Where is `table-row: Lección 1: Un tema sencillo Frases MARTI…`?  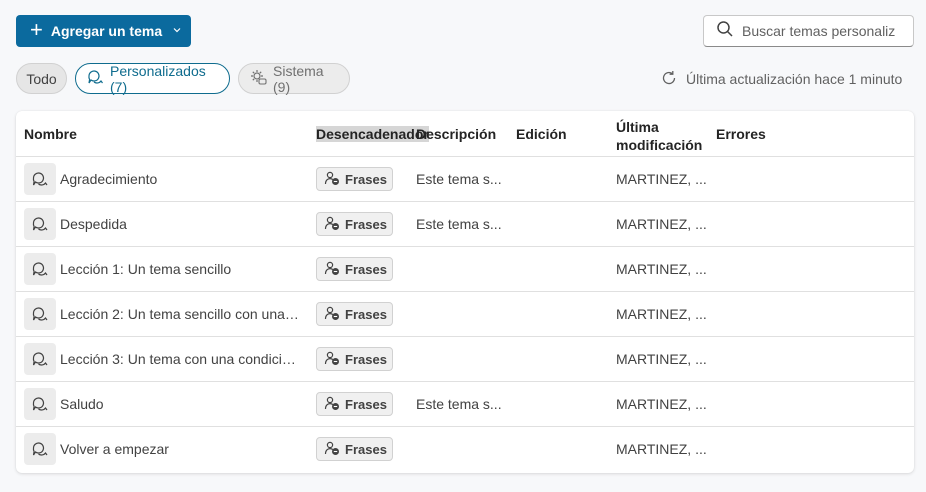 table-row: Lección 1: Un tema sencillo Frases MARTI… is located at coordinates (465, 269).